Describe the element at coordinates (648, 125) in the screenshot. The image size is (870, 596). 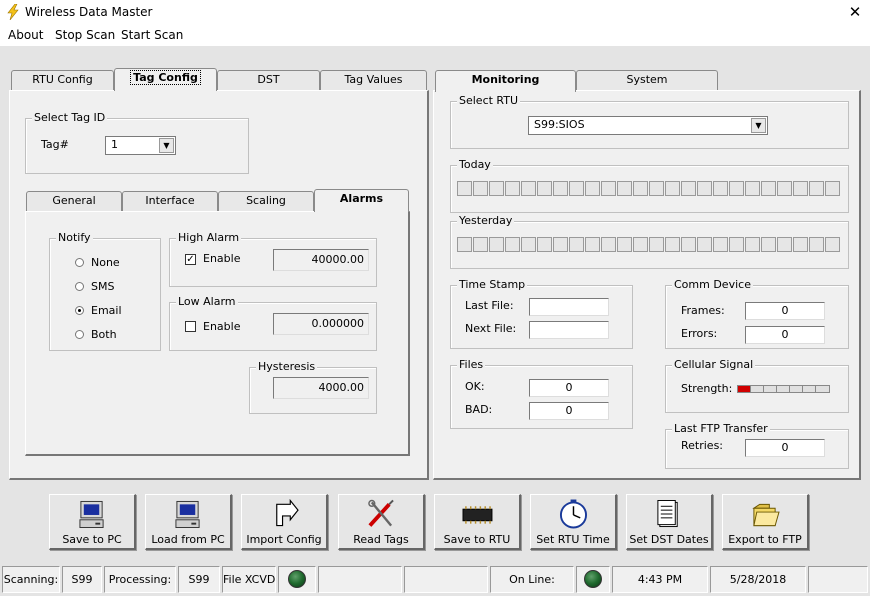
I see `rtu-select: S99:SIOS ▼` at that location.